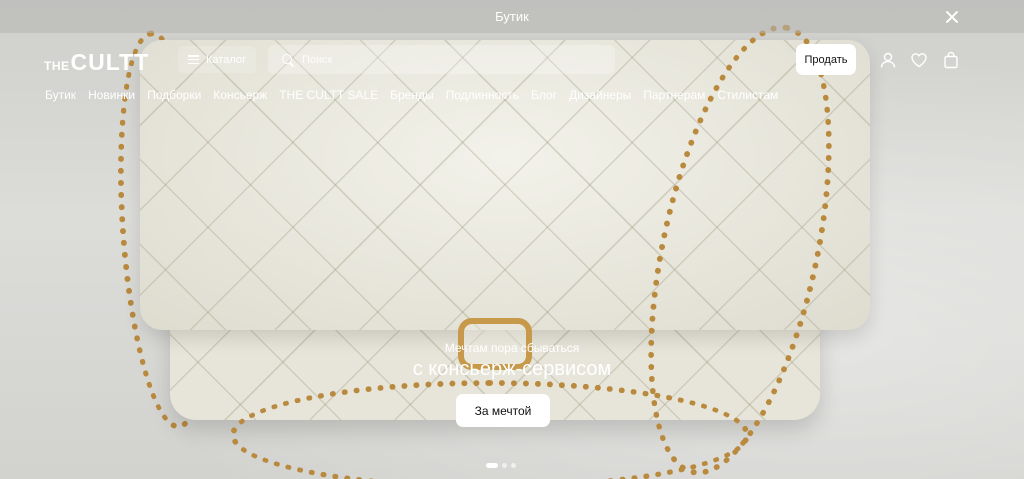  Describe the element at coordinates (111, 95) in the screenshot. I see `nav-item-new: Новинки` at that location.